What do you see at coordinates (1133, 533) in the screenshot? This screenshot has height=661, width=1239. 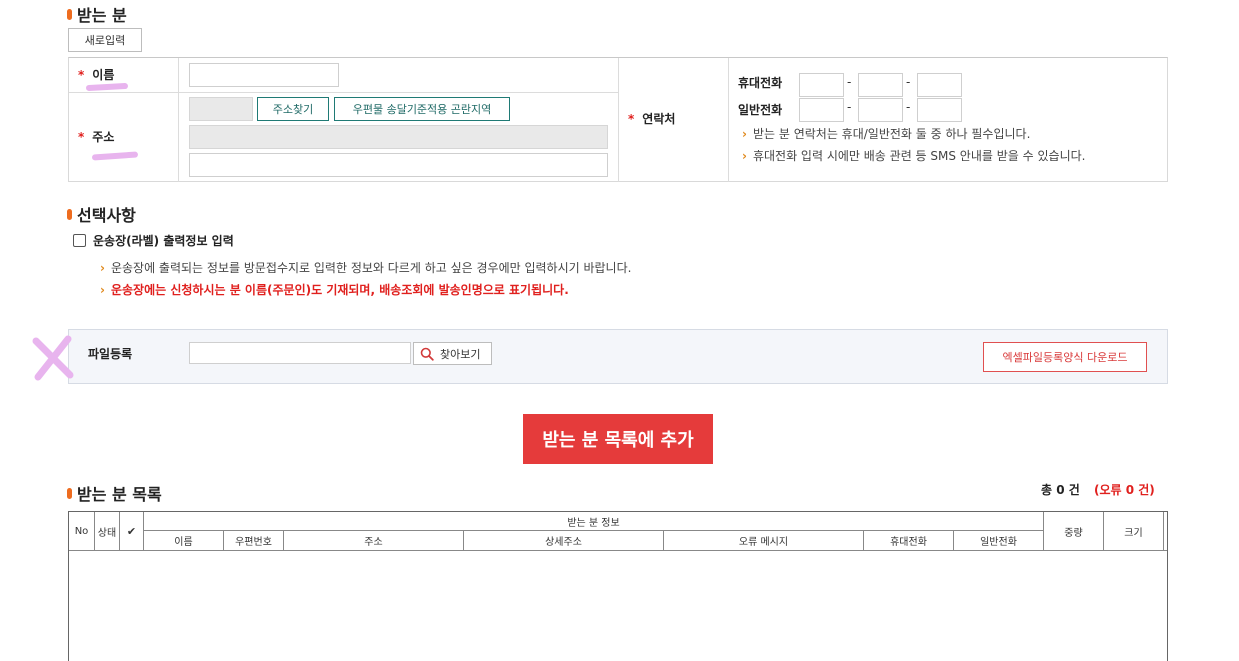 I see `col-size: 크기` at bounding box center [1133, 533].